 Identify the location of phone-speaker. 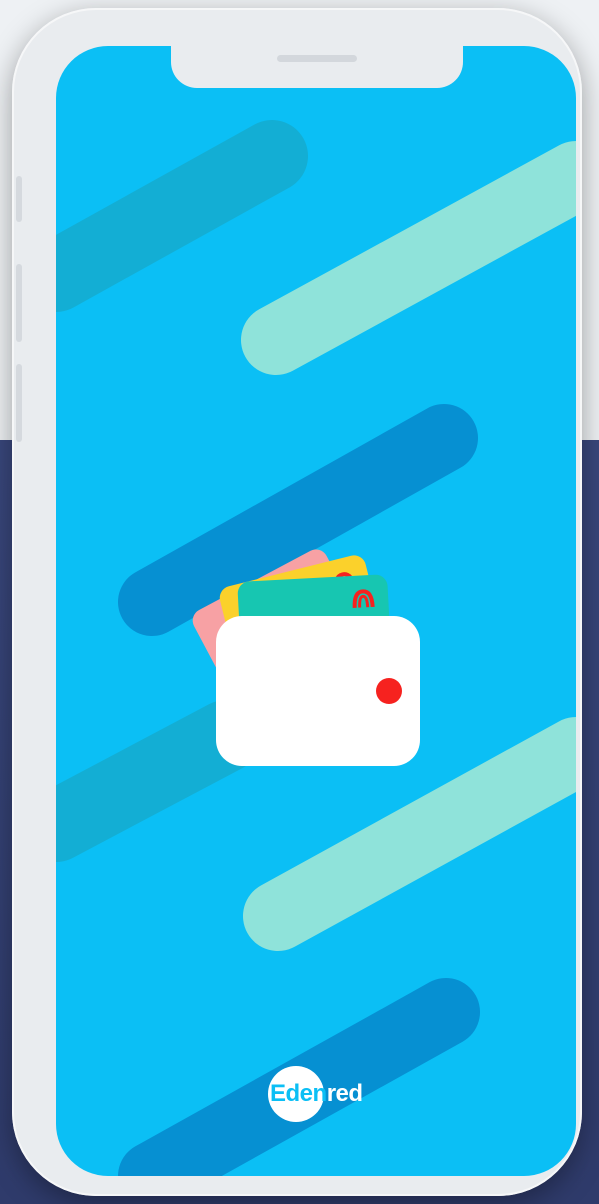
(317, 58).